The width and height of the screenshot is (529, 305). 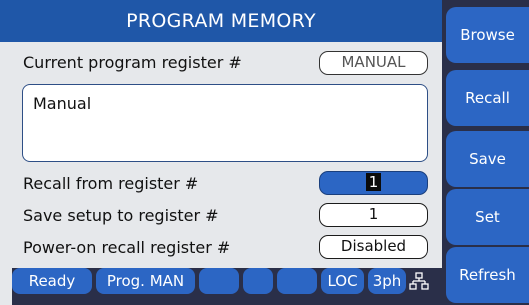 I want to click on save-to-input: 1, so click(x=373, y=215).